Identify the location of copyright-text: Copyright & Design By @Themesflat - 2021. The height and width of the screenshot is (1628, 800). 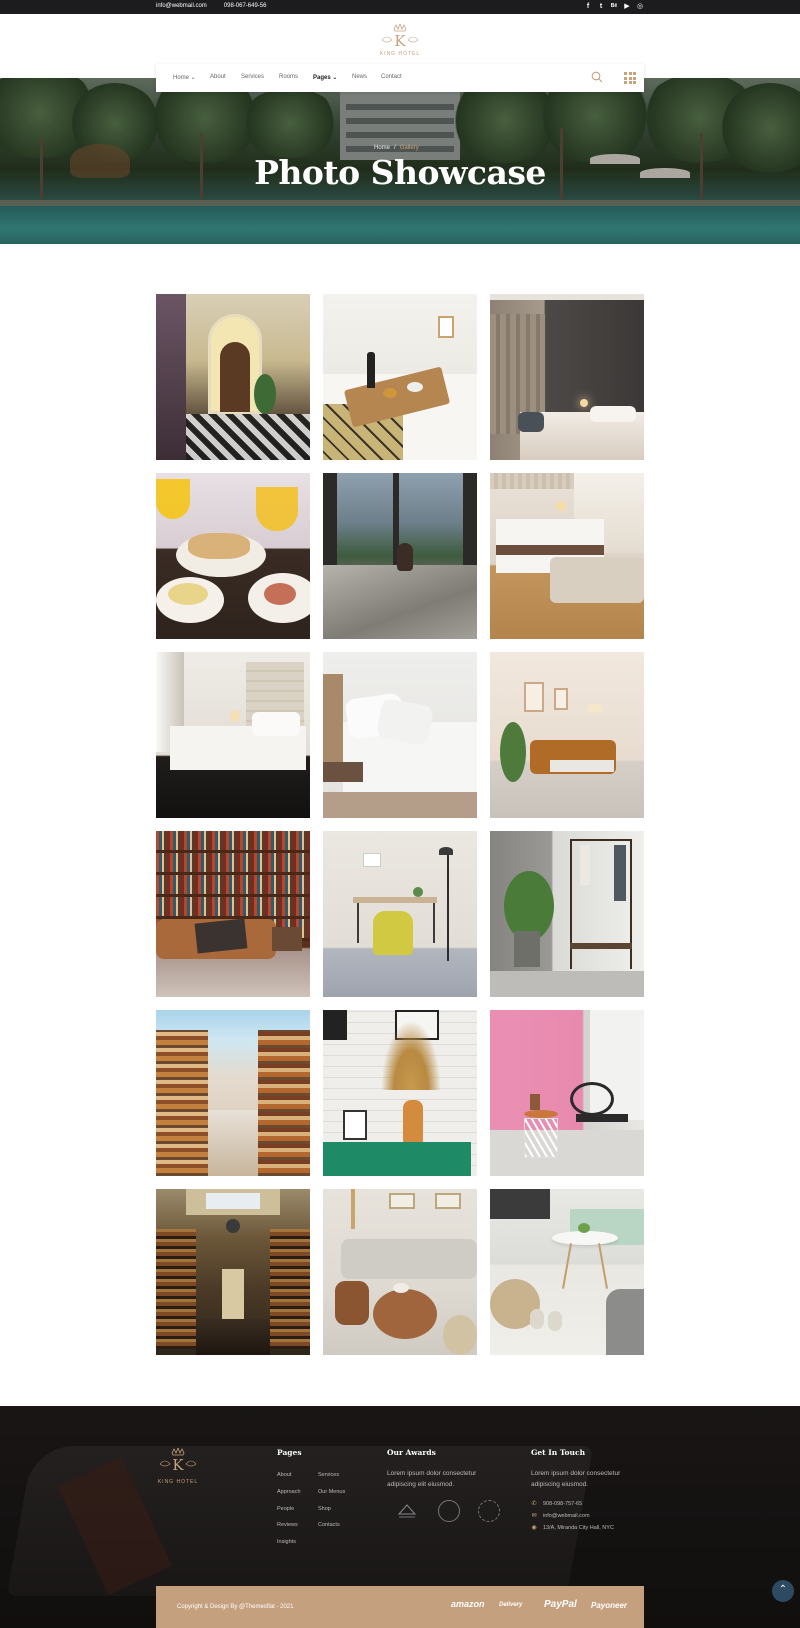
(235, 1607).